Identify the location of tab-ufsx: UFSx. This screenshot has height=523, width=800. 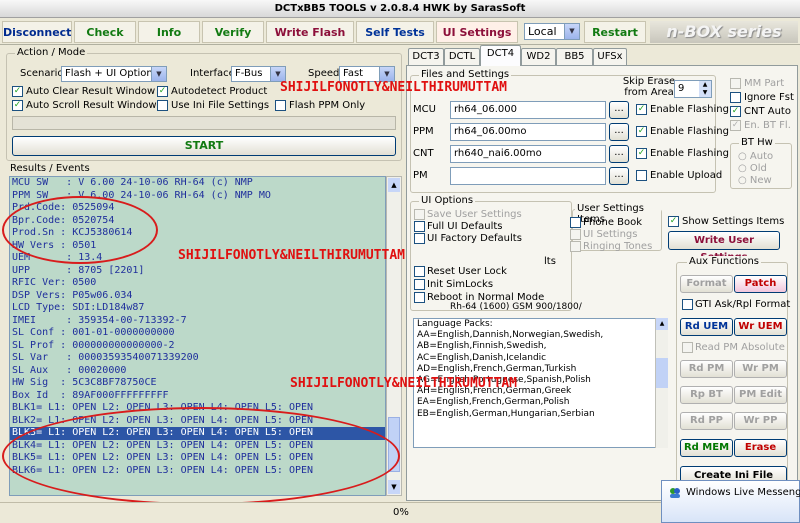
(610, 56).